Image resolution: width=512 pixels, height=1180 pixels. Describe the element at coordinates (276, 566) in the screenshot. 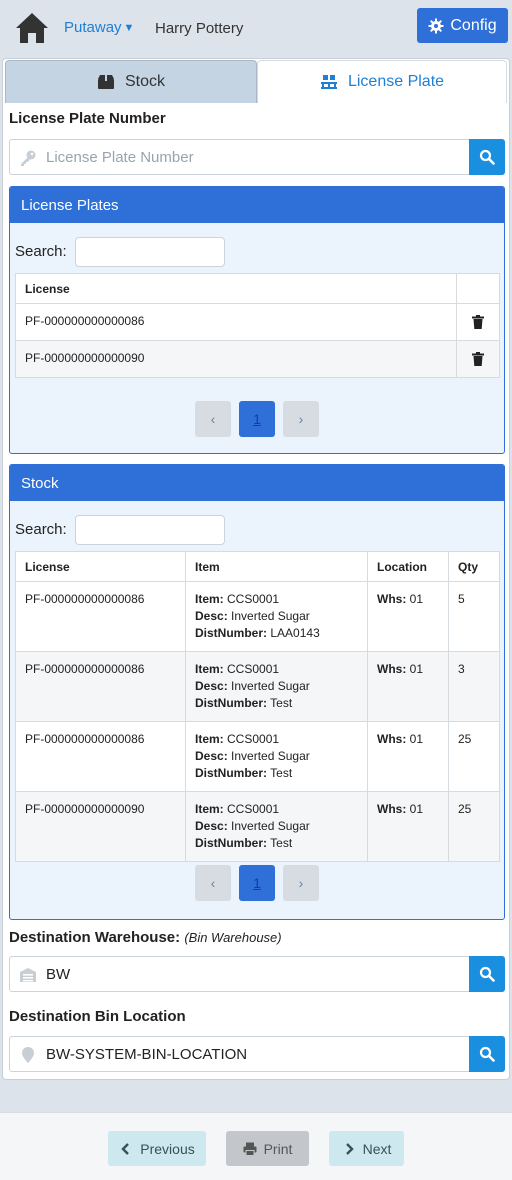

I see `column-header-item: Item` at that location.